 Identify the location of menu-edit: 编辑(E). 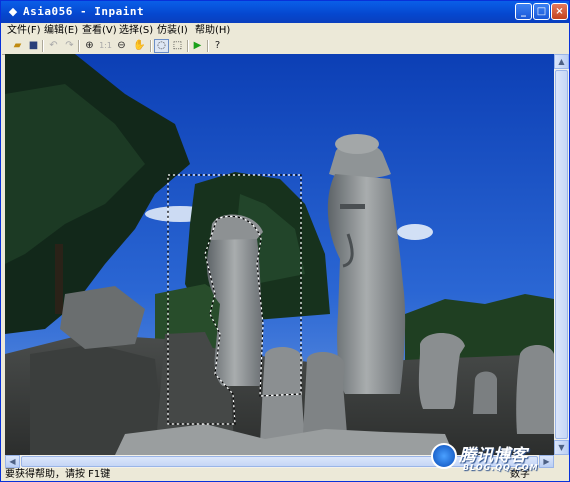
(61, 30).